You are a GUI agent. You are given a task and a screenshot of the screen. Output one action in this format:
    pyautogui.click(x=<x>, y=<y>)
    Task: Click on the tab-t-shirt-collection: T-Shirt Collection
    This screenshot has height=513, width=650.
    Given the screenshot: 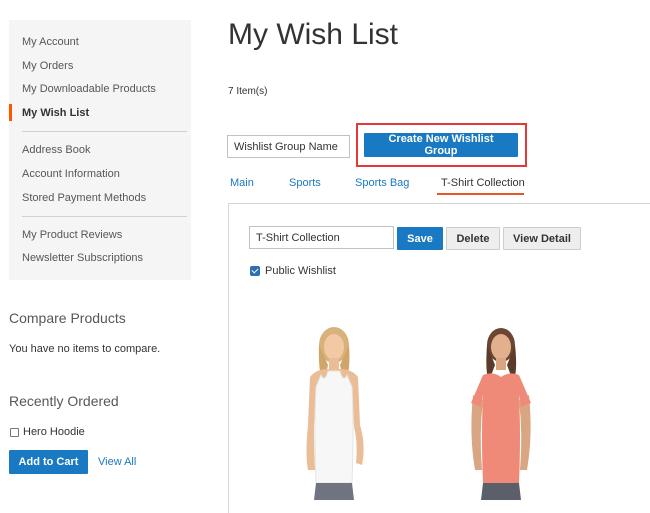 What is the action you would take?
    pyautogui.click(x=483, y=183)
    